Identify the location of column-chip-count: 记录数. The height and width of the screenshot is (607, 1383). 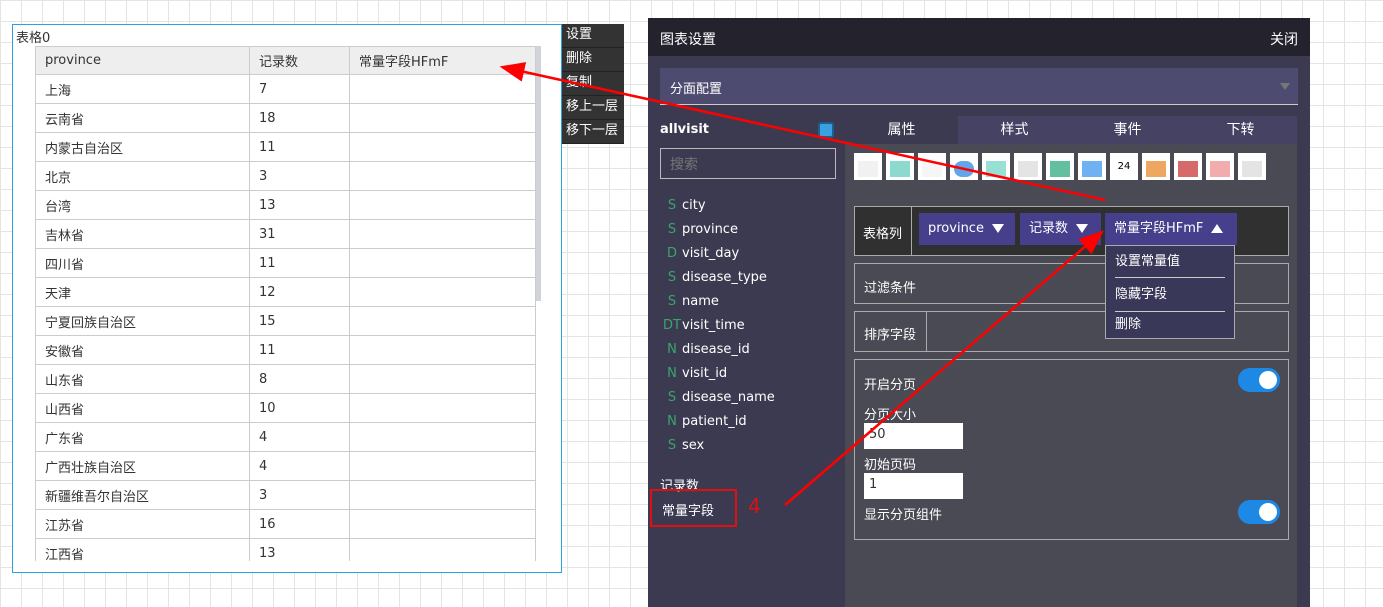
(1060, 229).